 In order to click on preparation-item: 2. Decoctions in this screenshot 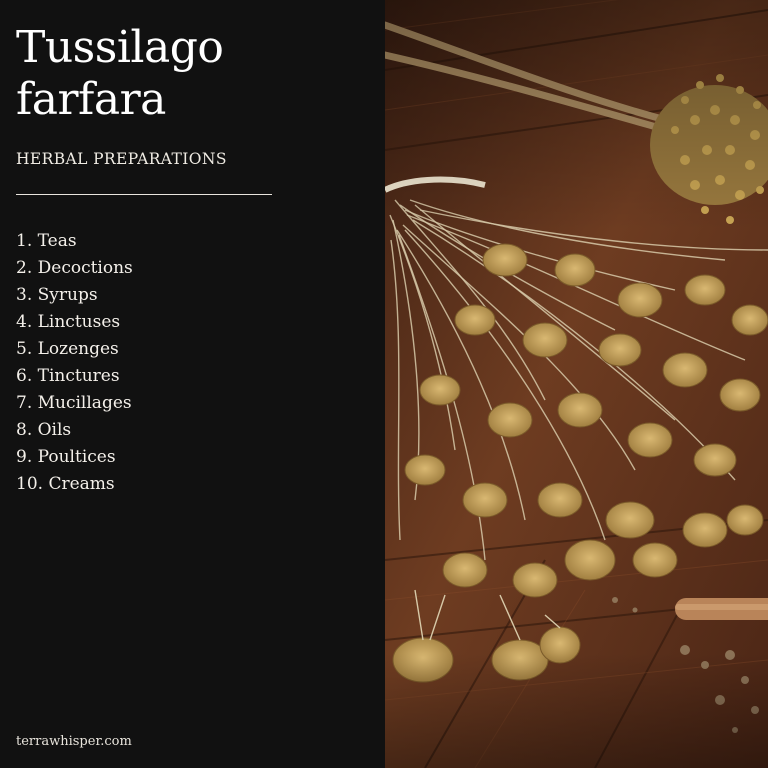, I will do `click(74, 268)`.